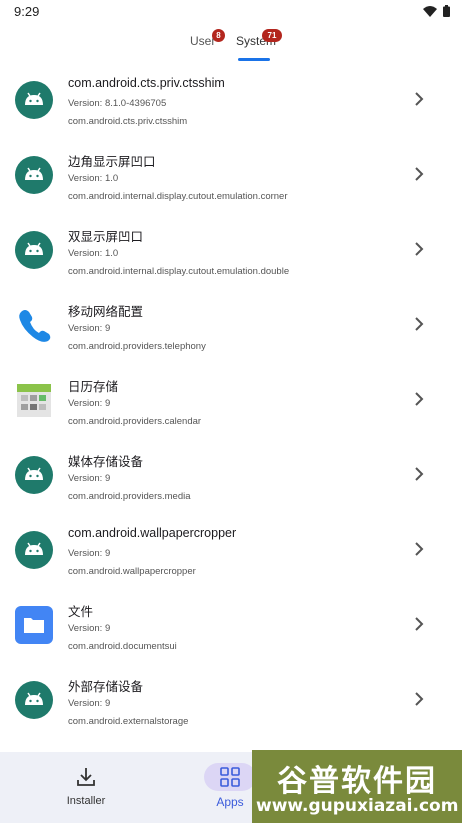  I want to click on status-time: 9:29, so click(27, 11).